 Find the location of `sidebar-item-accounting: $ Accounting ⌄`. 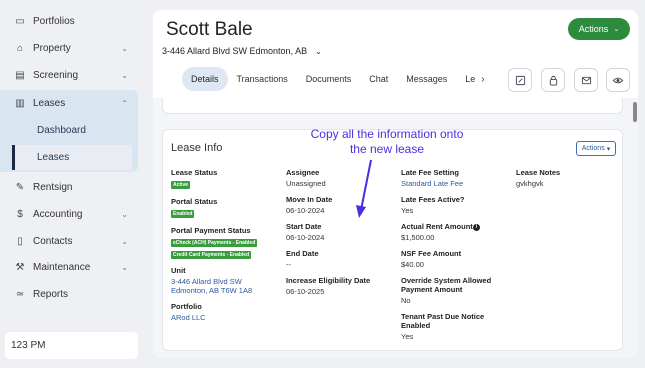

sidebar-item-accounting: $ Accounting ⌄ is located at coordinates (69, 214).